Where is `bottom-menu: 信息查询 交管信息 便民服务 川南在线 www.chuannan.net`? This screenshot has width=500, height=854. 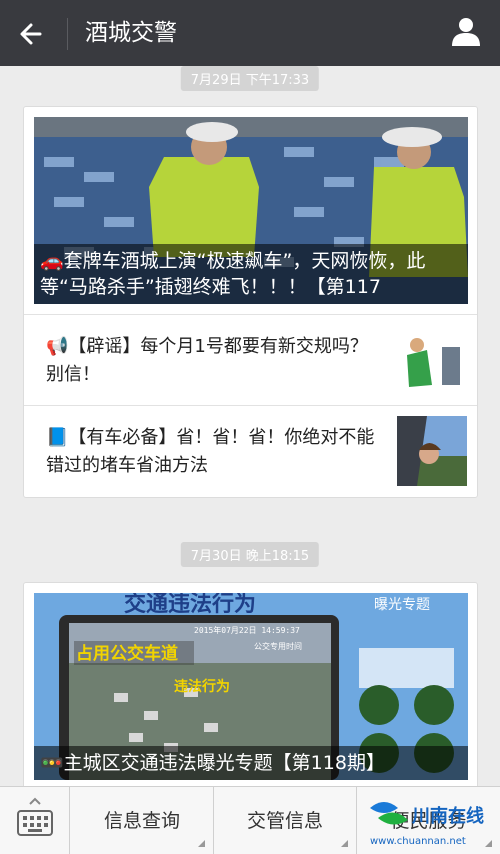 bottom-menu: 信息查询 交管信息 便民服务 川南在线 www.chuannan.net is located at coordinates (250, 820).